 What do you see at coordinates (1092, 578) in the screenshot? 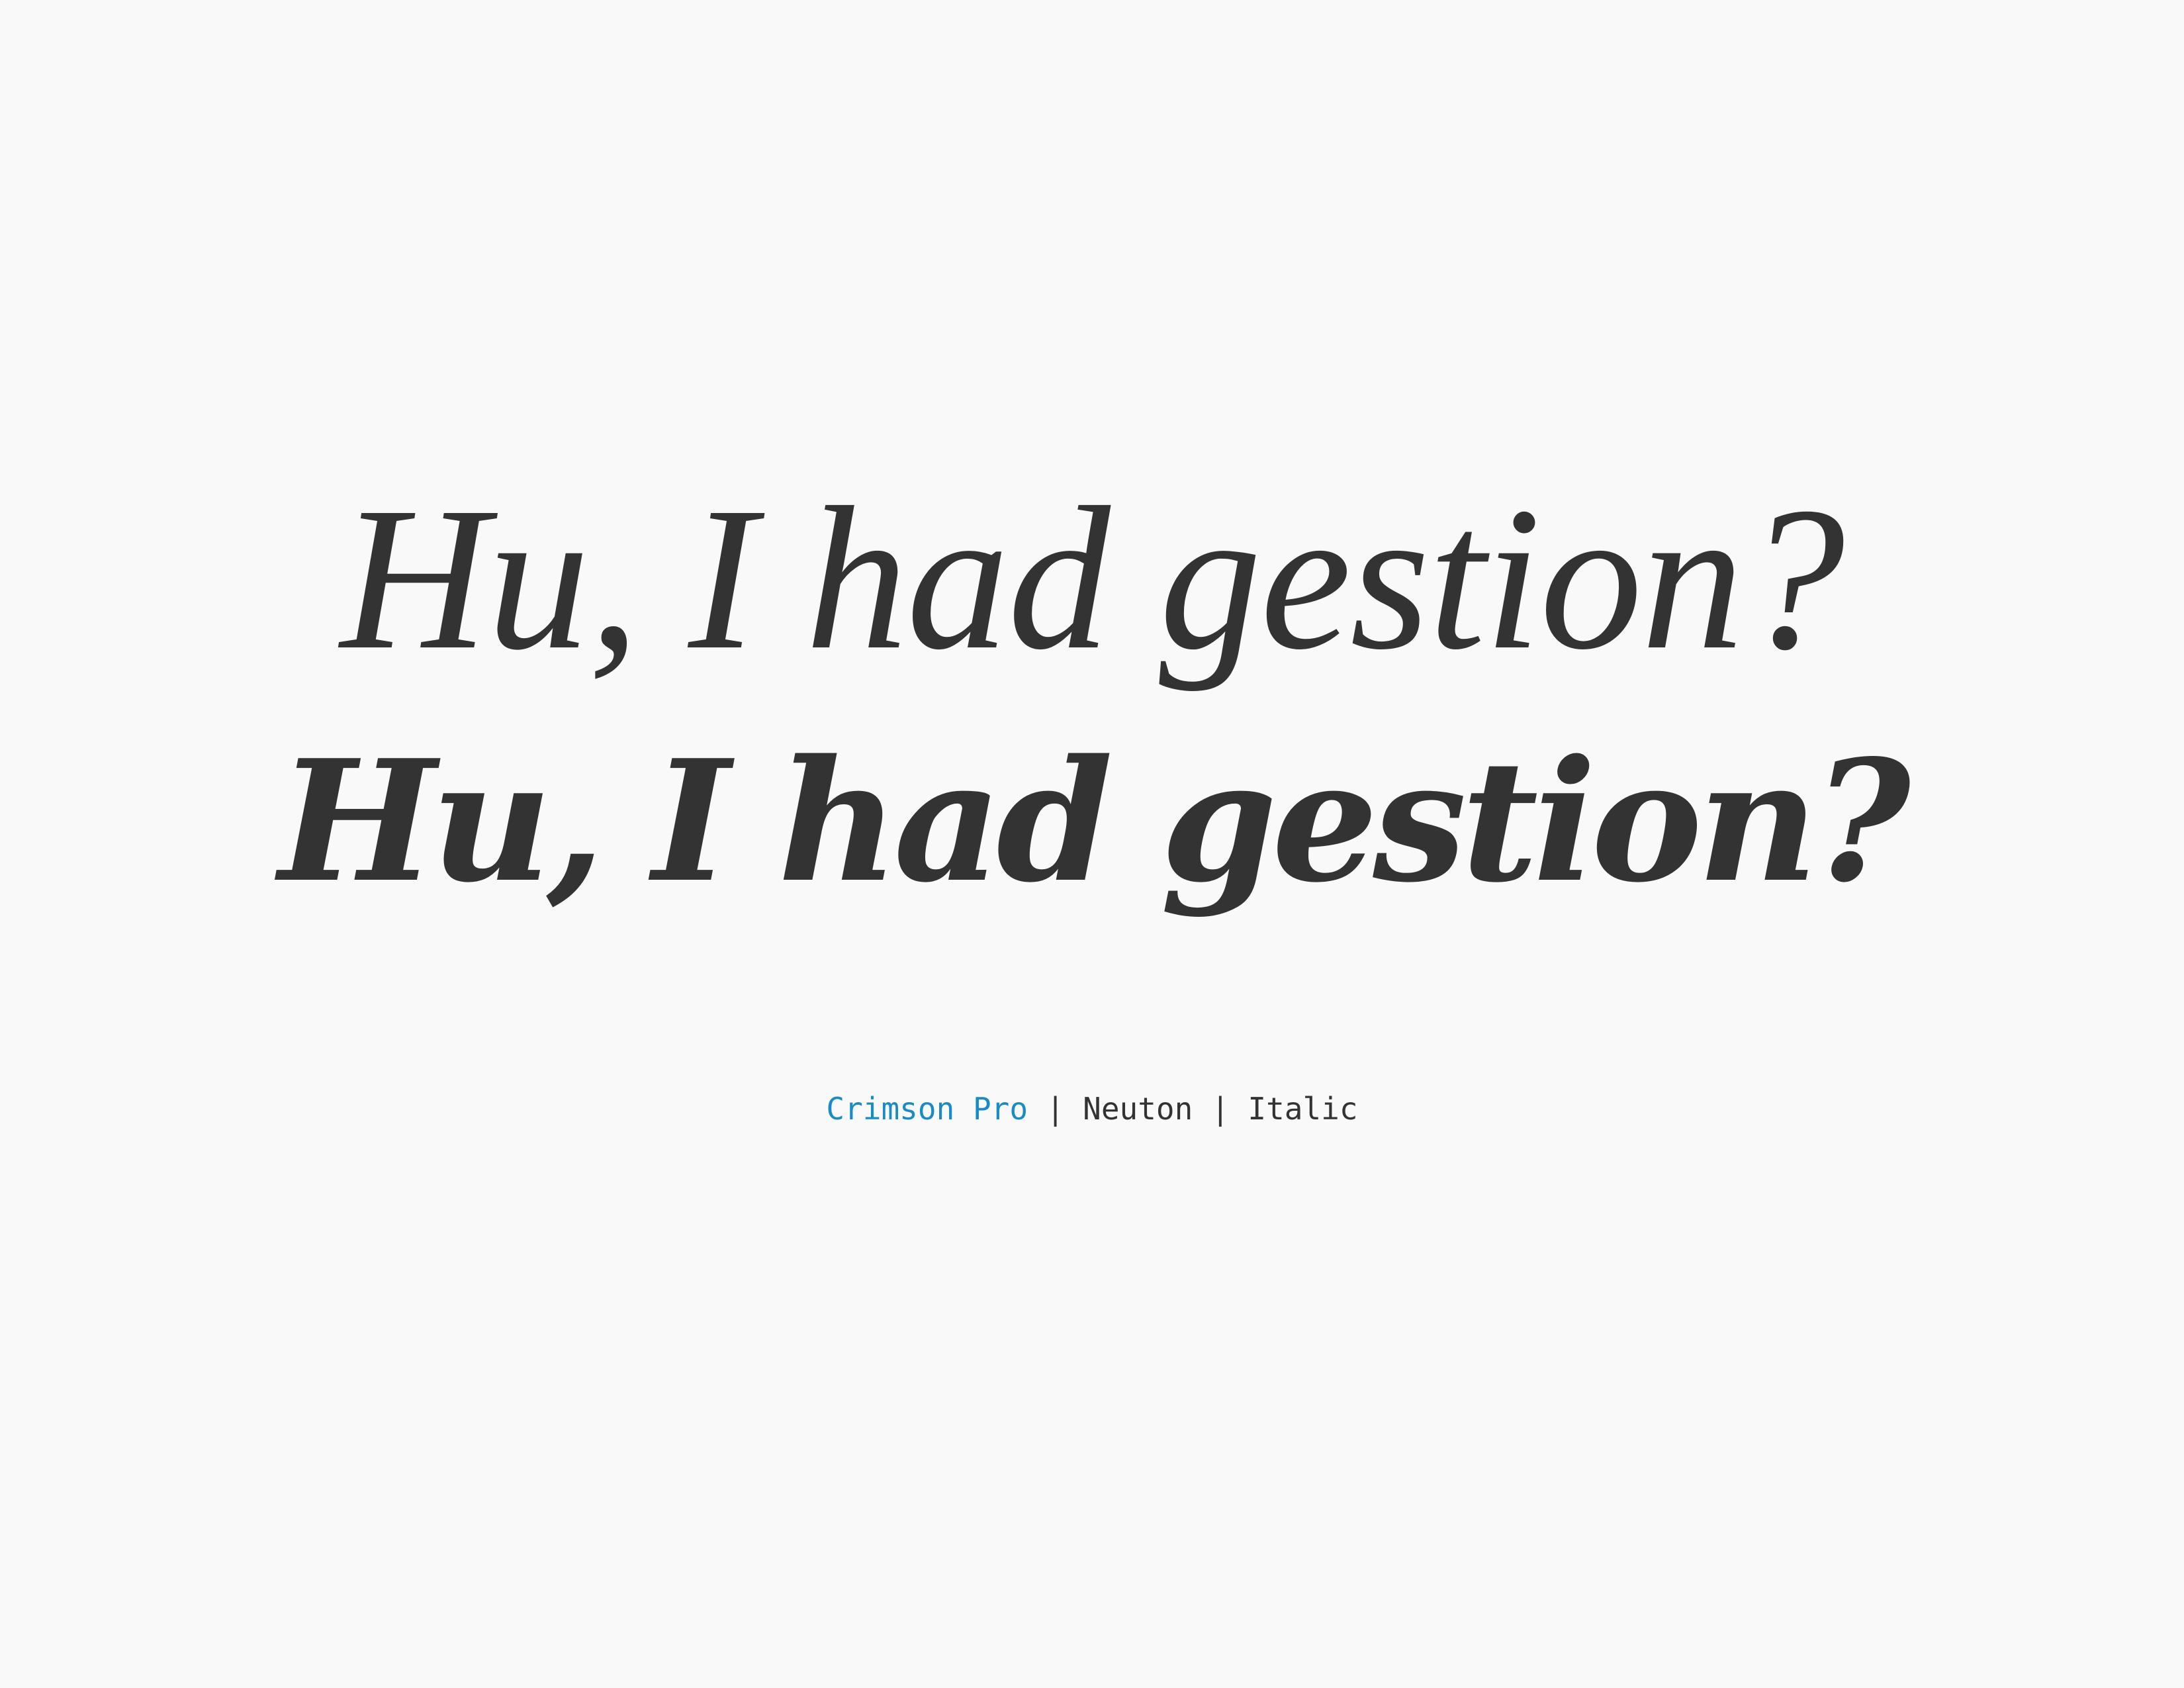
I see `specimen-line-crimson-pro: Hu, I had gestion?` at bounding box center [1092, 578].